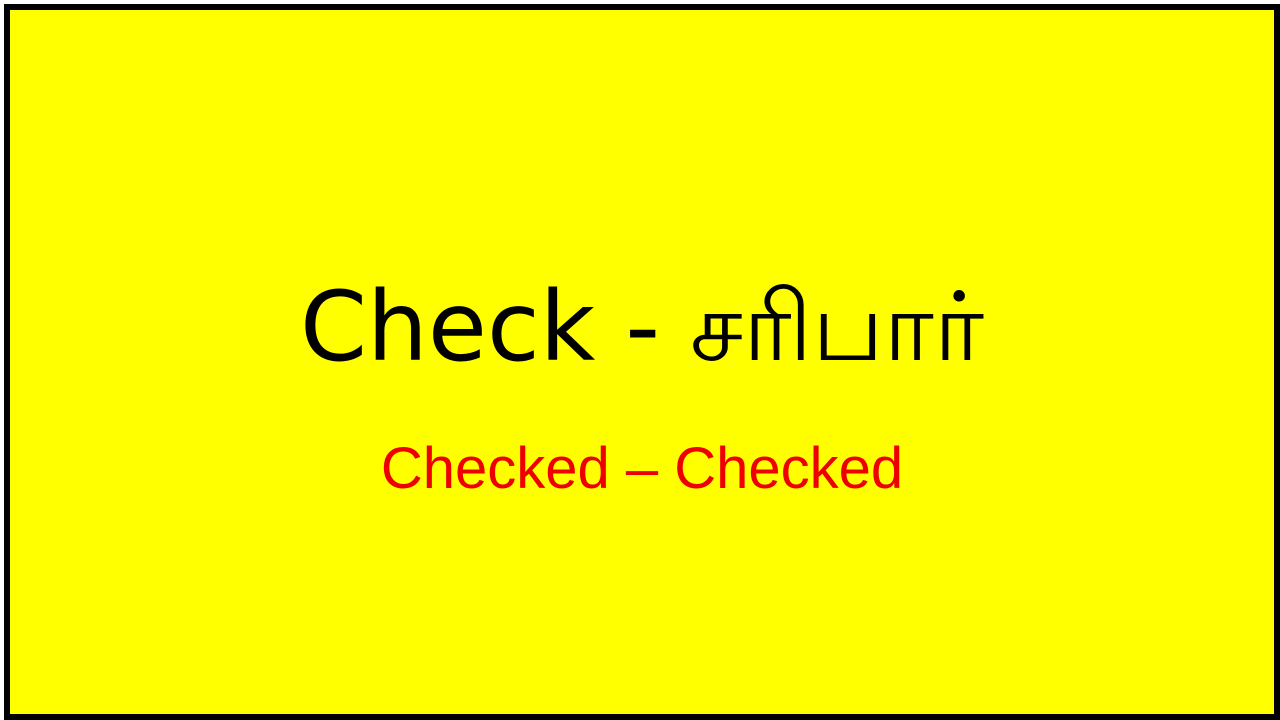 The width and height of the screenshot is (1280, 720). What do you see at coordinates (448, 327) in the screenshot?
I see `title-english: Check` at bounding box center [448, 327].